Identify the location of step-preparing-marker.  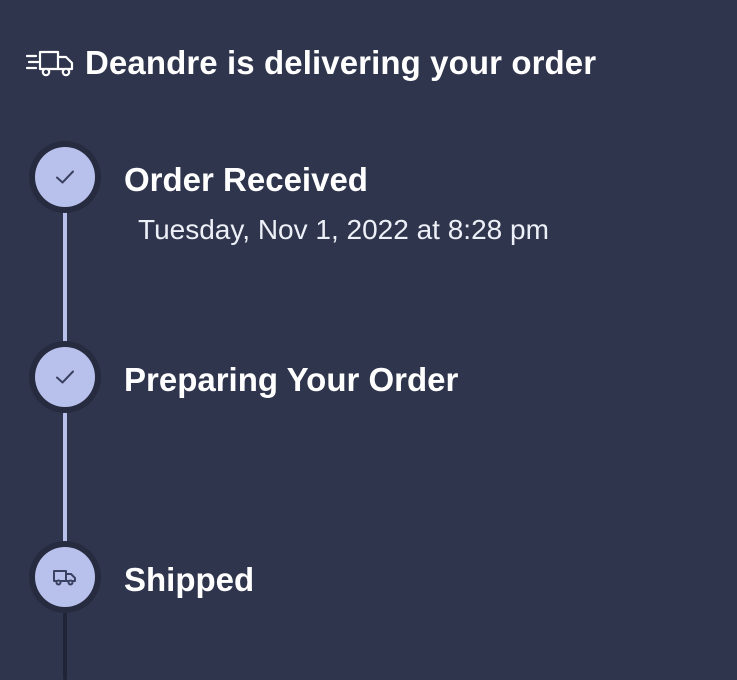
(65, 377).